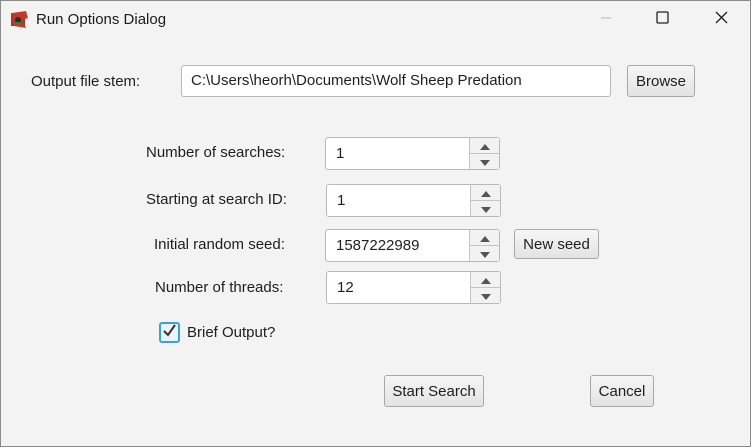 The width and height of the screenshot is (751, 447). I want to click on maximize-button, so click(662, 20).